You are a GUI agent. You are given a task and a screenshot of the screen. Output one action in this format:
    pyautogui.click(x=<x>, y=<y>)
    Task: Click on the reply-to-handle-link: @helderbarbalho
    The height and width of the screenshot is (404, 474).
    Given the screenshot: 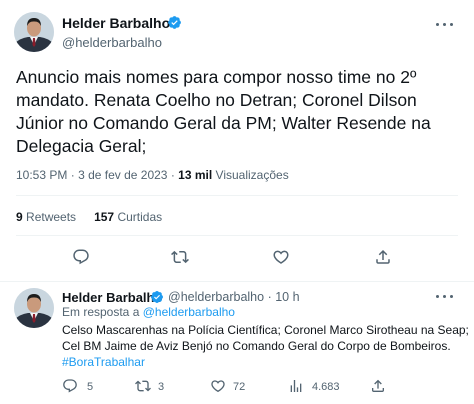 What is the action you would take?
    pyautogui.click(x=189, y=312)
    